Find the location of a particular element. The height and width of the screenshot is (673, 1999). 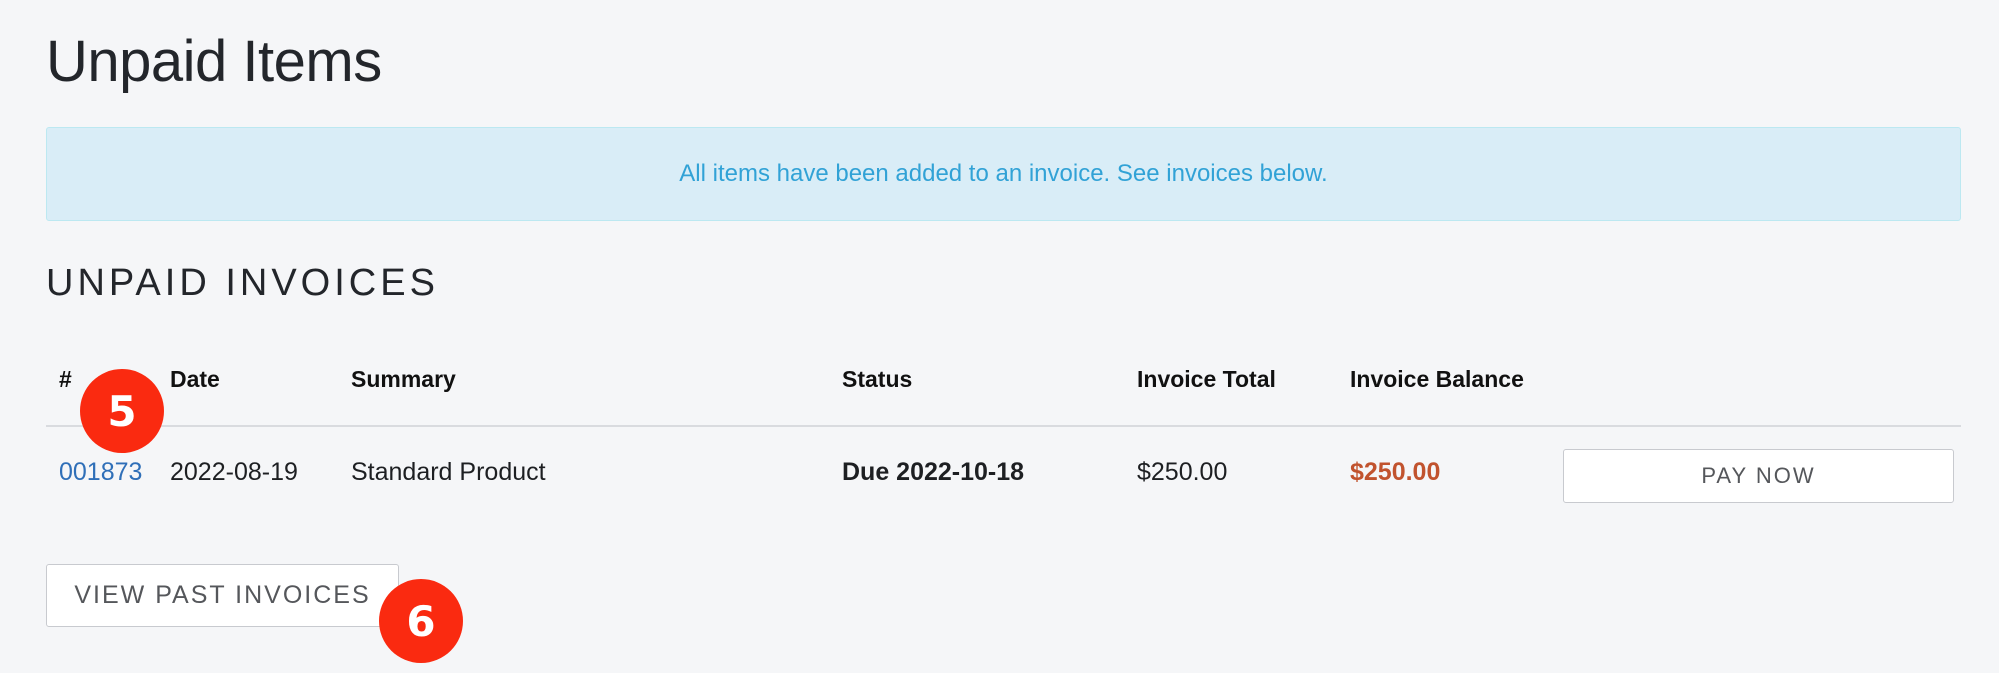

pay-now-button: PAY NOW is located at coordinates (1758, 476).